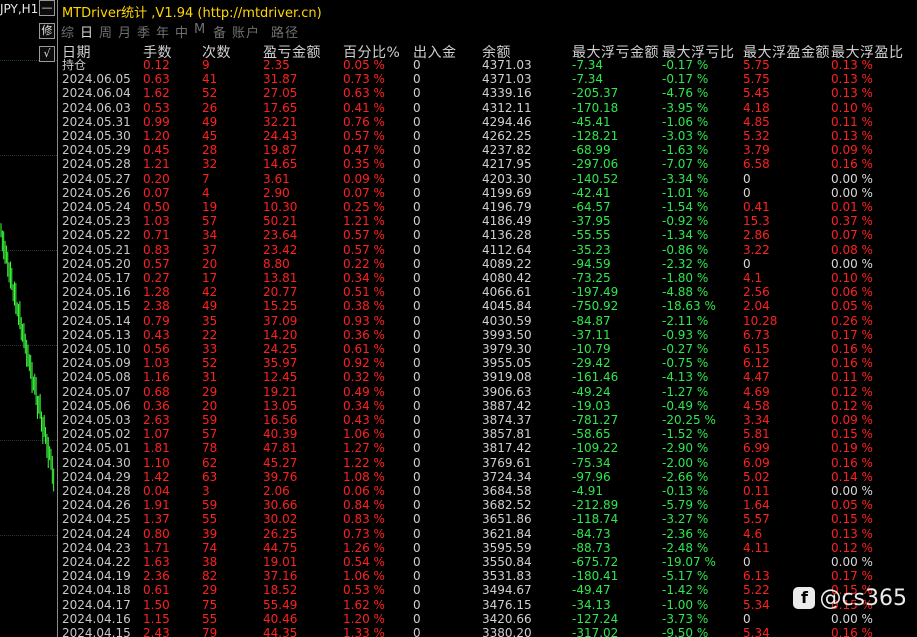  What do you see at coordinates (210, 79) in the screenshot?
I see `row-count: 41` at bounding box center [210, 79].